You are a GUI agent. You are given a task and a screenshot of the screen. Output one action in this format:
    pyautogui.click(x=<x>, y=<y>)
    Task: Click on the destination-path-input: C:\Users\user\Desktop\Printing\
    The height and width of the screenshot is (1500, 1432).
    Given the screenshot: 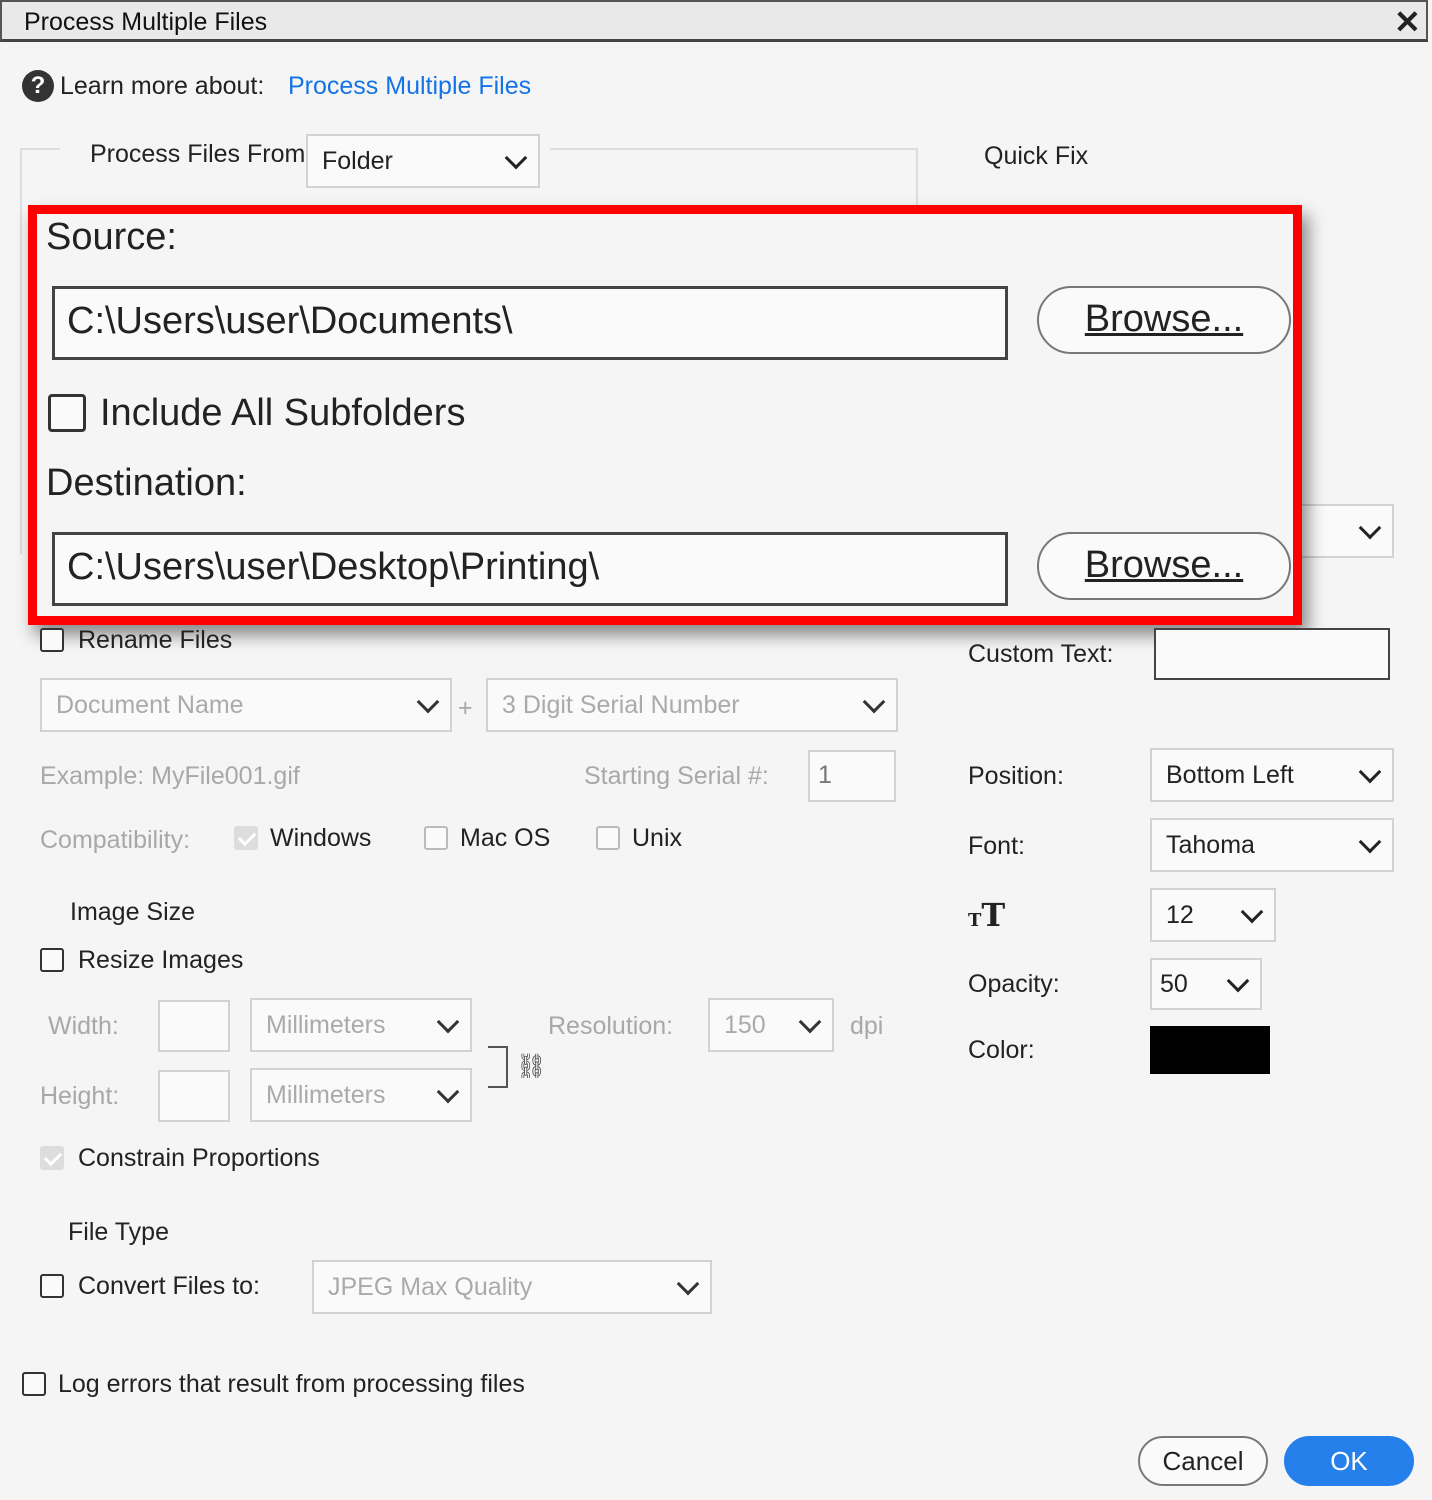 What is the action you would take?
    pyautogui.click(x=530, y=569)
    